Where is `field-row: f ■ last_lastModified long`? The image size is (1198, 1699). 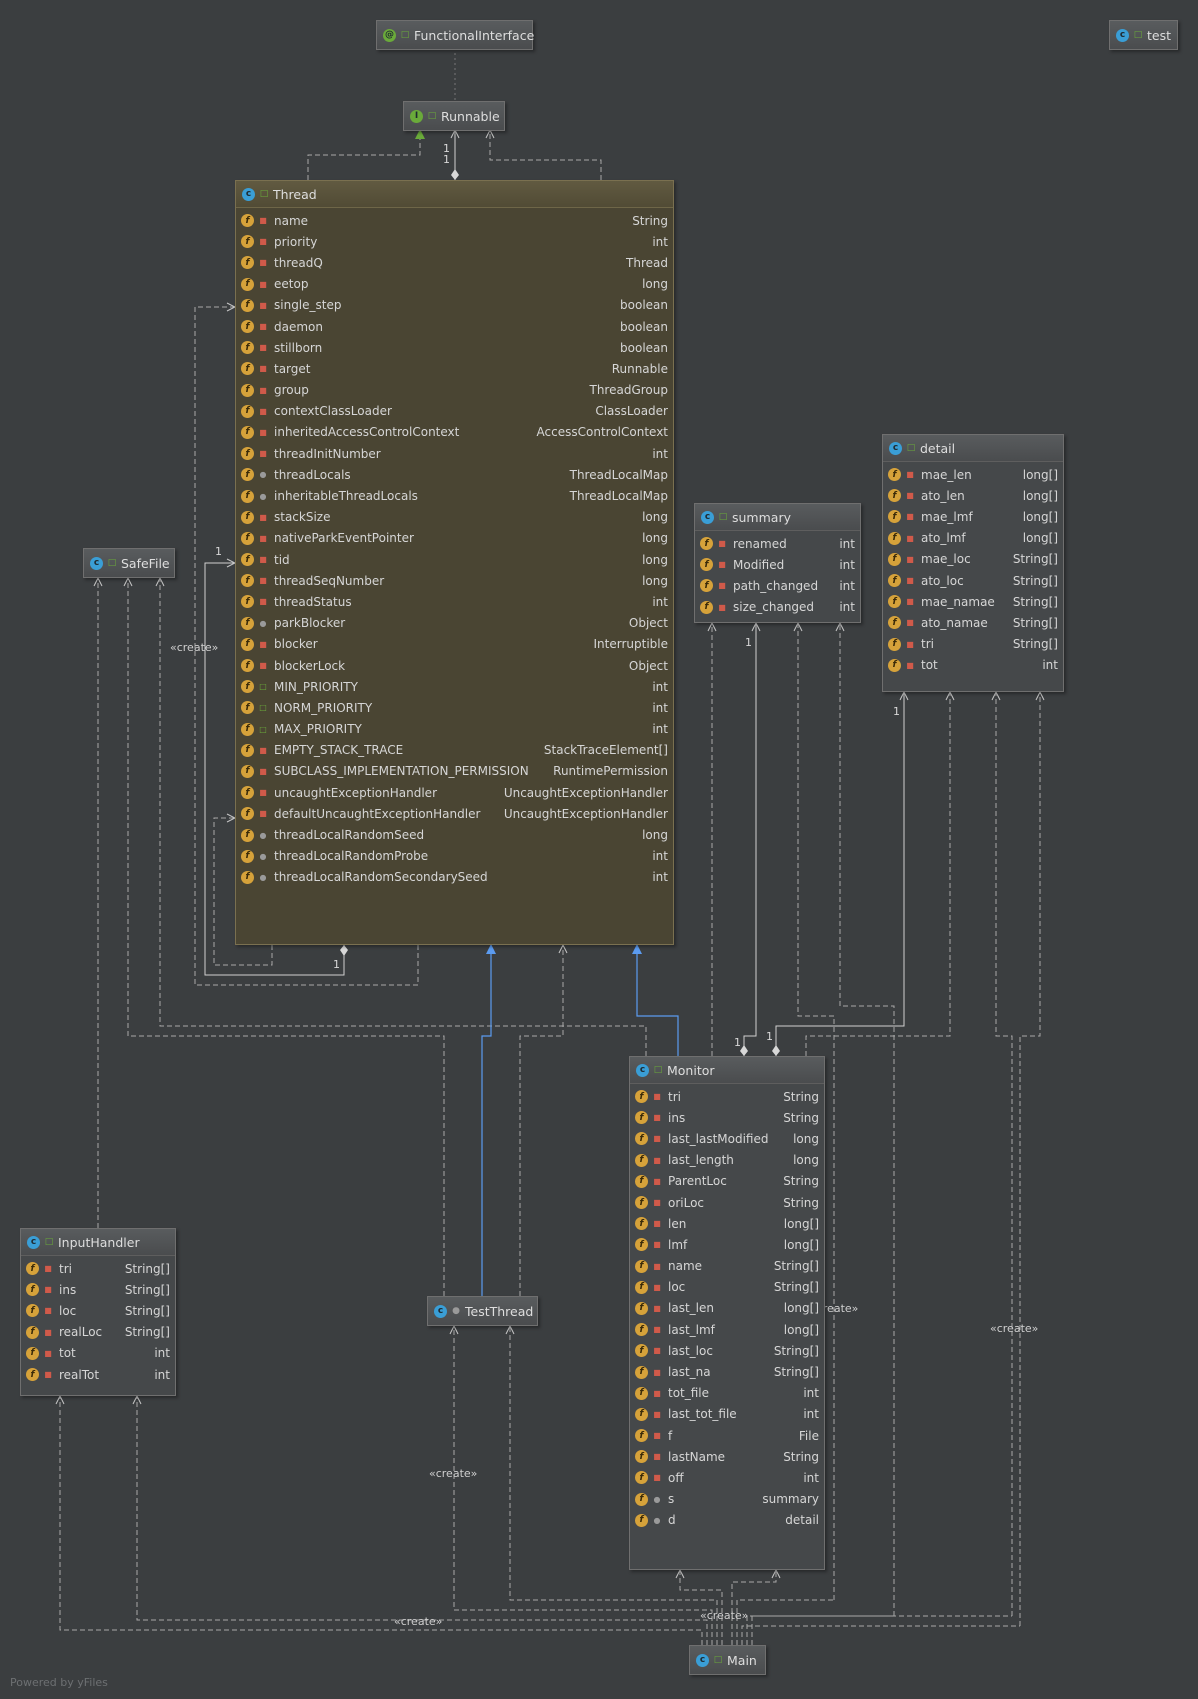 field-row: f ■ last_lastModified long is located at coordinates (727, 1138).